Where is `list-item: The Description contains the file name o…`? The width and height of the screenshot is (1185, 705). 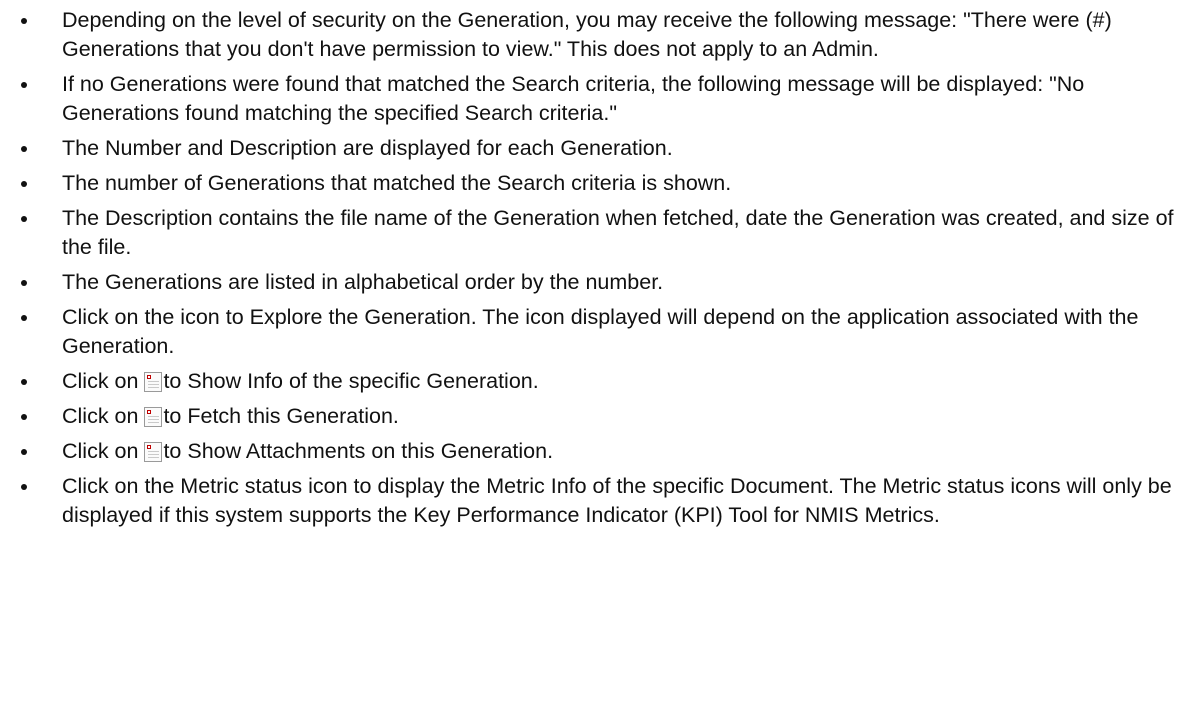 list-item: The Description contains the file name o… is located at coordinates (590, 233).